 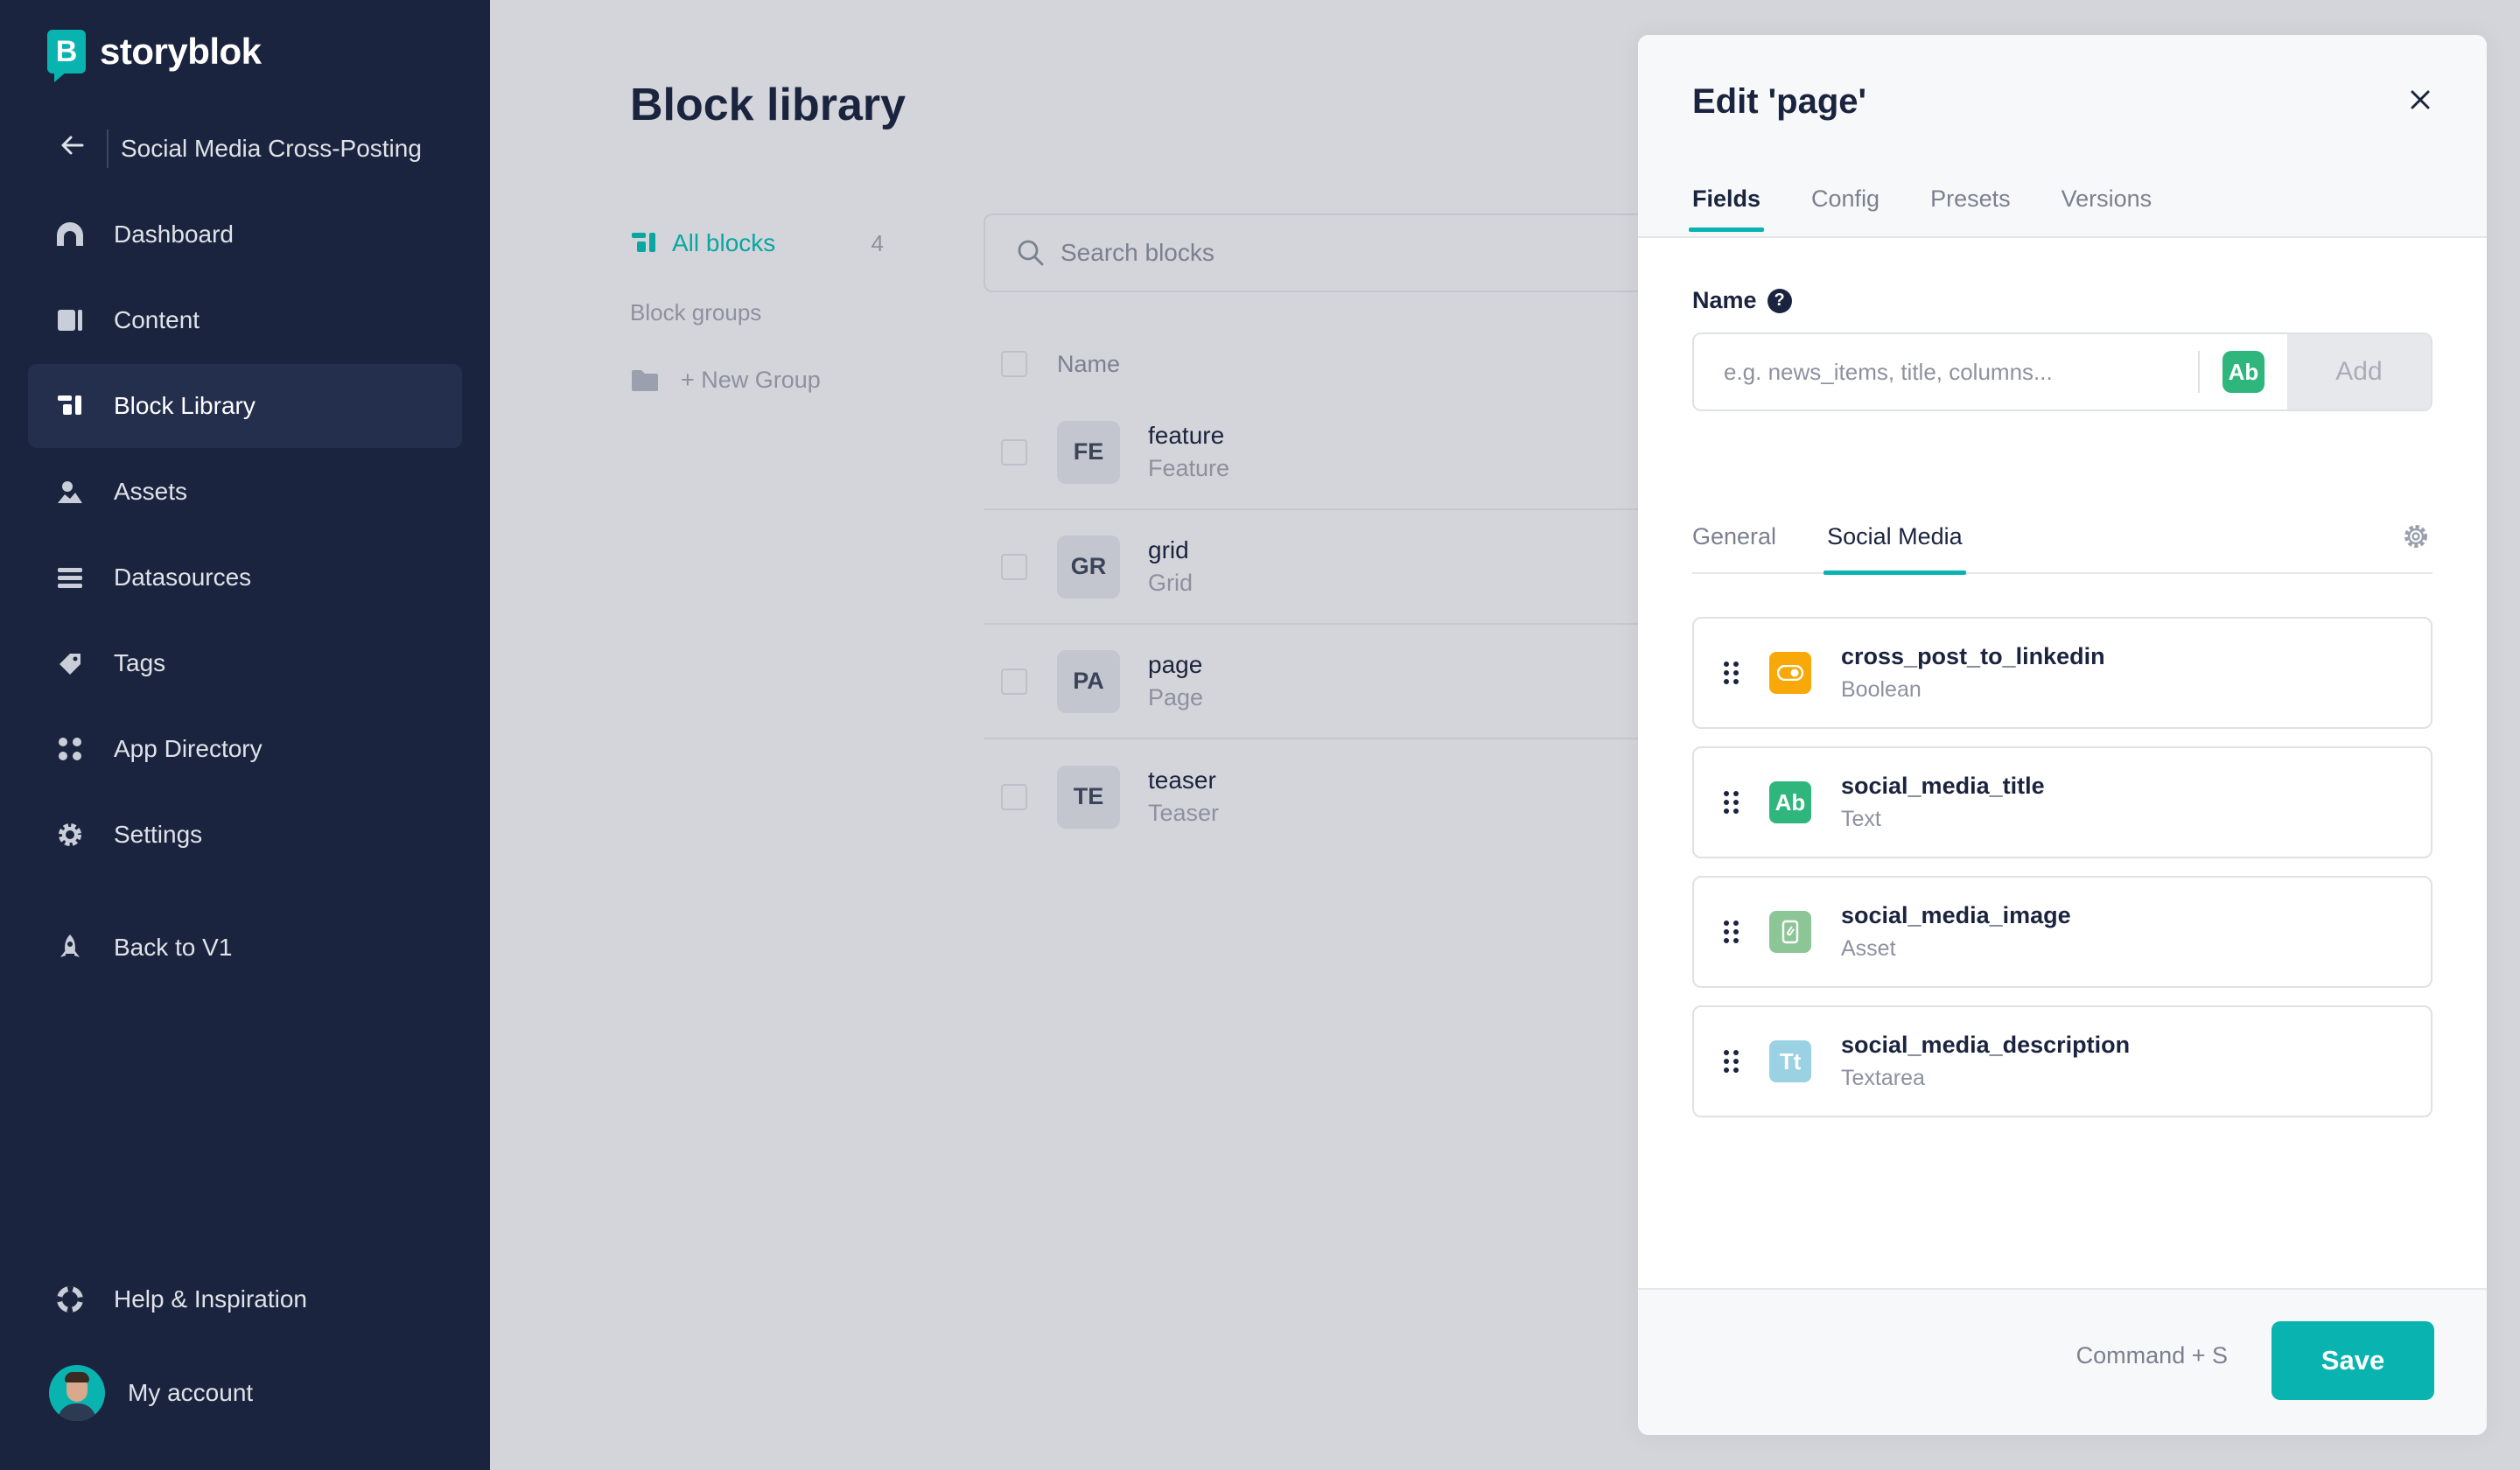 I want to click on tab-versions: Versions, so click(x=2107, y=208).